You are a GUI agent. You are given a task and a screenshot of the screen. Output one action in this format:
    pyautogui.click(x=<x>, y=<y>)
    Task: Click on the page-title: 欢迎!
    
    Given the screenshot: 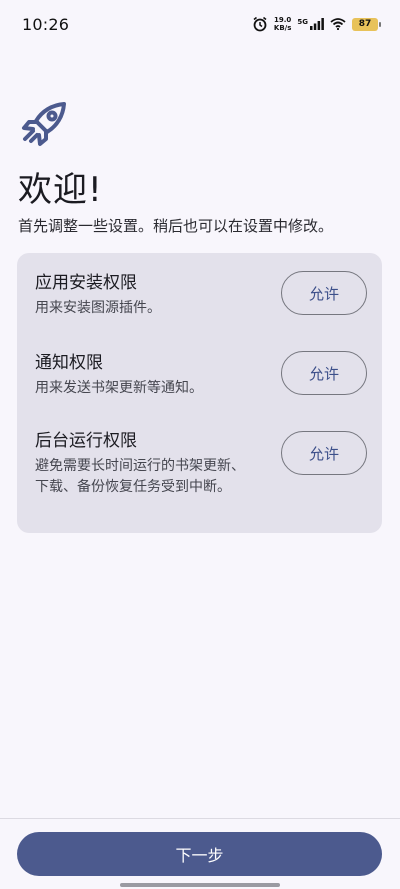 What is the action you would take?
    pyautogui.click(x=60, y=190)
    